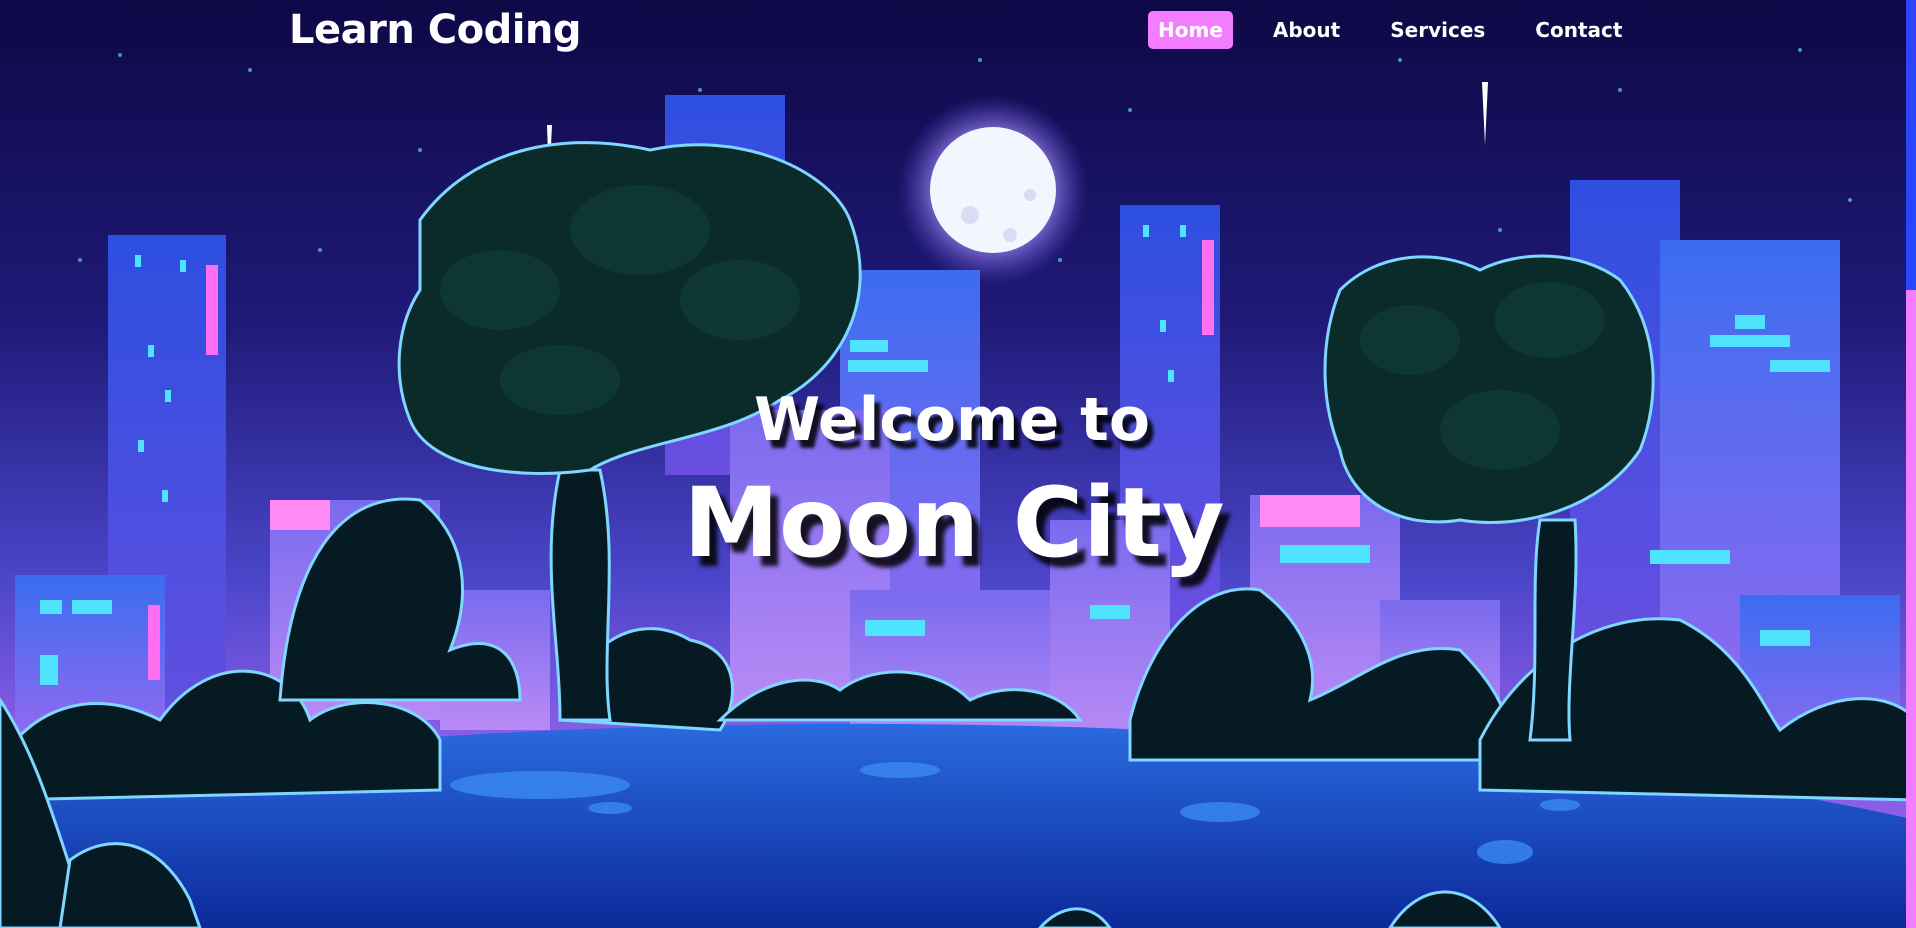 This screenshot has width=1916, height=928. What do you see at coordinates (1306, 30) in the screenshot?
I see `nav-about-link: About` at bounding box center [1306, 30].